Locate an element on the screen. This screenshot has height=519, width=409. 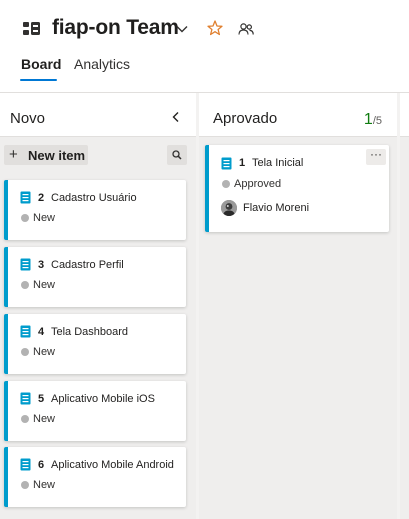
work-item-id: 1 is located at coordinates (242, 163).